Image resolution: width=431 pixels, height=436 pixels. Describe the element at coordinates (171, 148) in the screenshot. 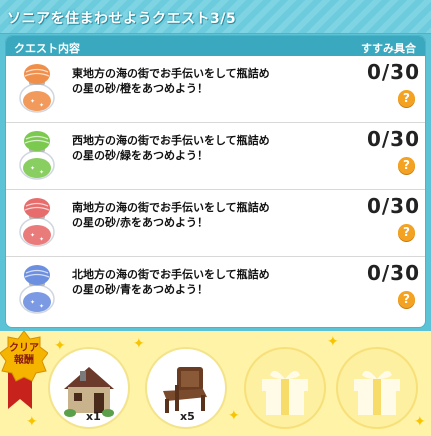

I see `quest-description: 西地方の海の街でお手伝いをして瓶詰めの星の砂/緑をあつめよう！` at that location.